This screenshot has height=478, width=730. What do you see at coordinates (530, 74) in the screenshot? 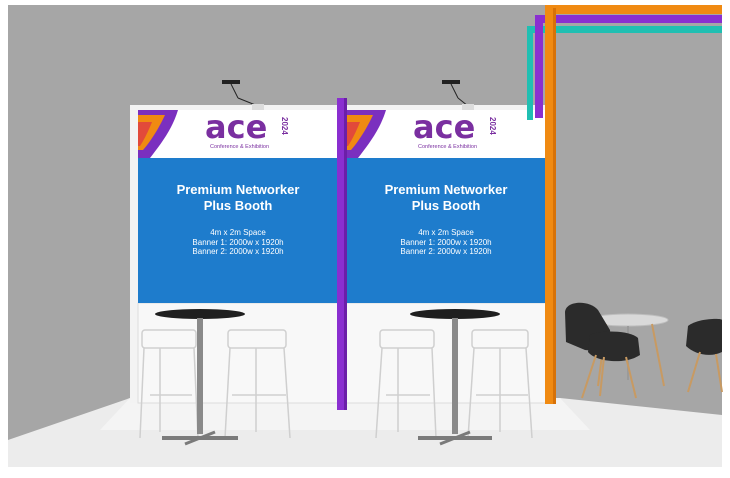
I see `teal-post` at bounding box center [530, 74].